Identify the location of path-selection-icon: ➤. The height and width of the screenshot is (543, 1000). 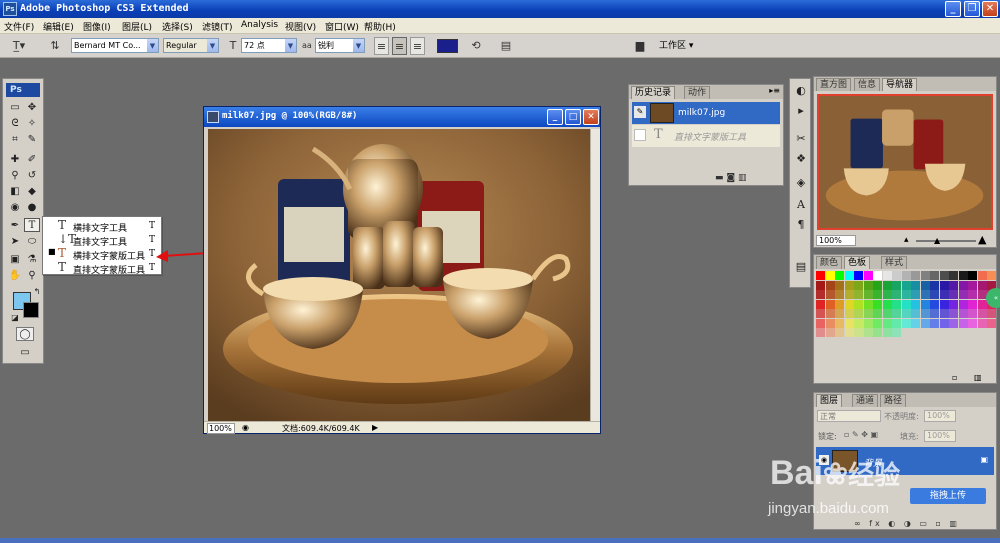
(15, 242).